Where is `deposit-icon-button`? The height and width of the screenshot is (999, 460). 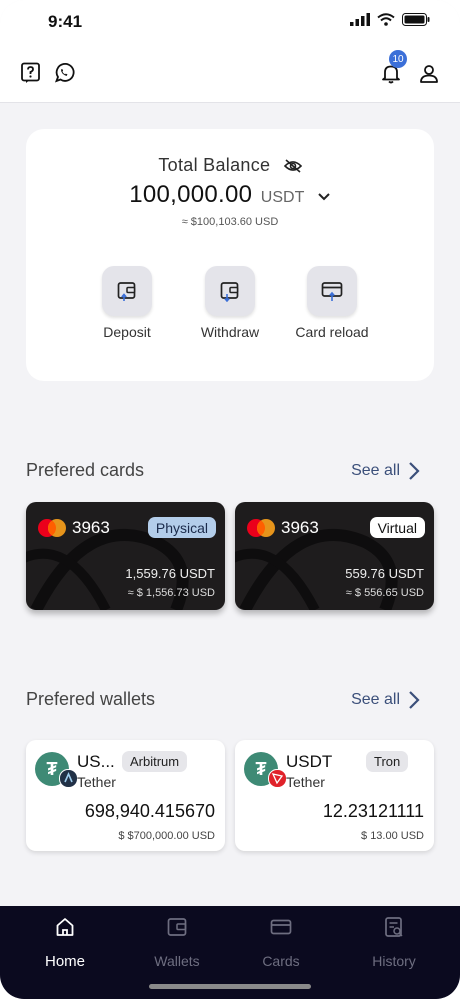
deposit-icon-button is located at coordinates (127, 291).